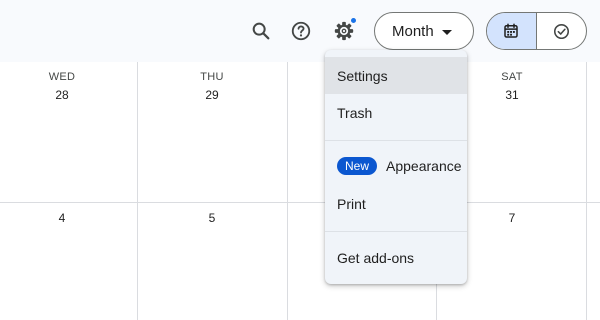 The width and height of the screenshot is (600, 320). Describe the element at coordinates (396, 75) in the screenshot. I see `menu-item-settings: Settings` at that location.